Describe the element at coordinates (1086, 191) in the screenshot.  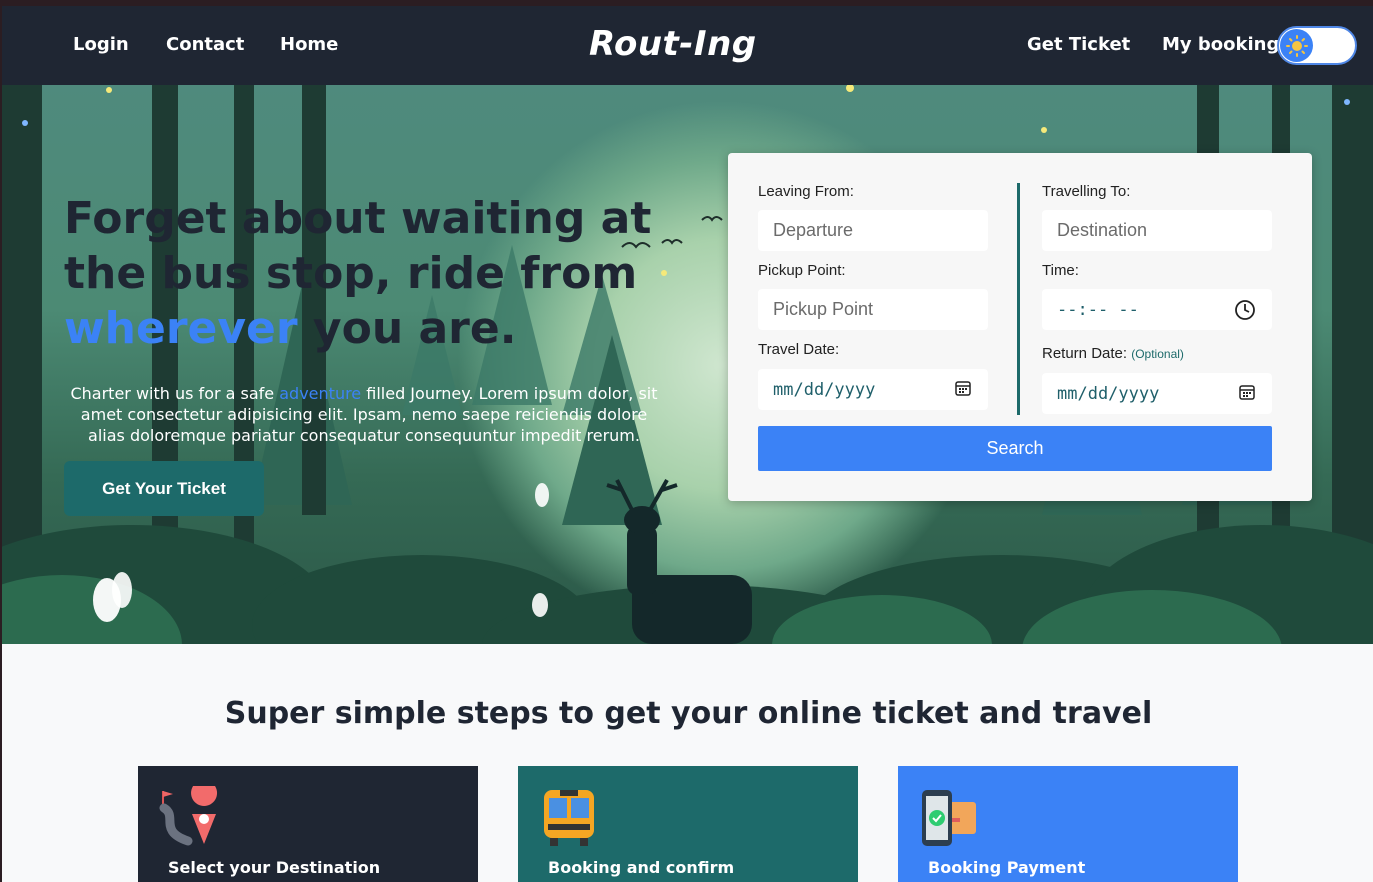
I see `travelling-to-label: Travelling To:` at that location.